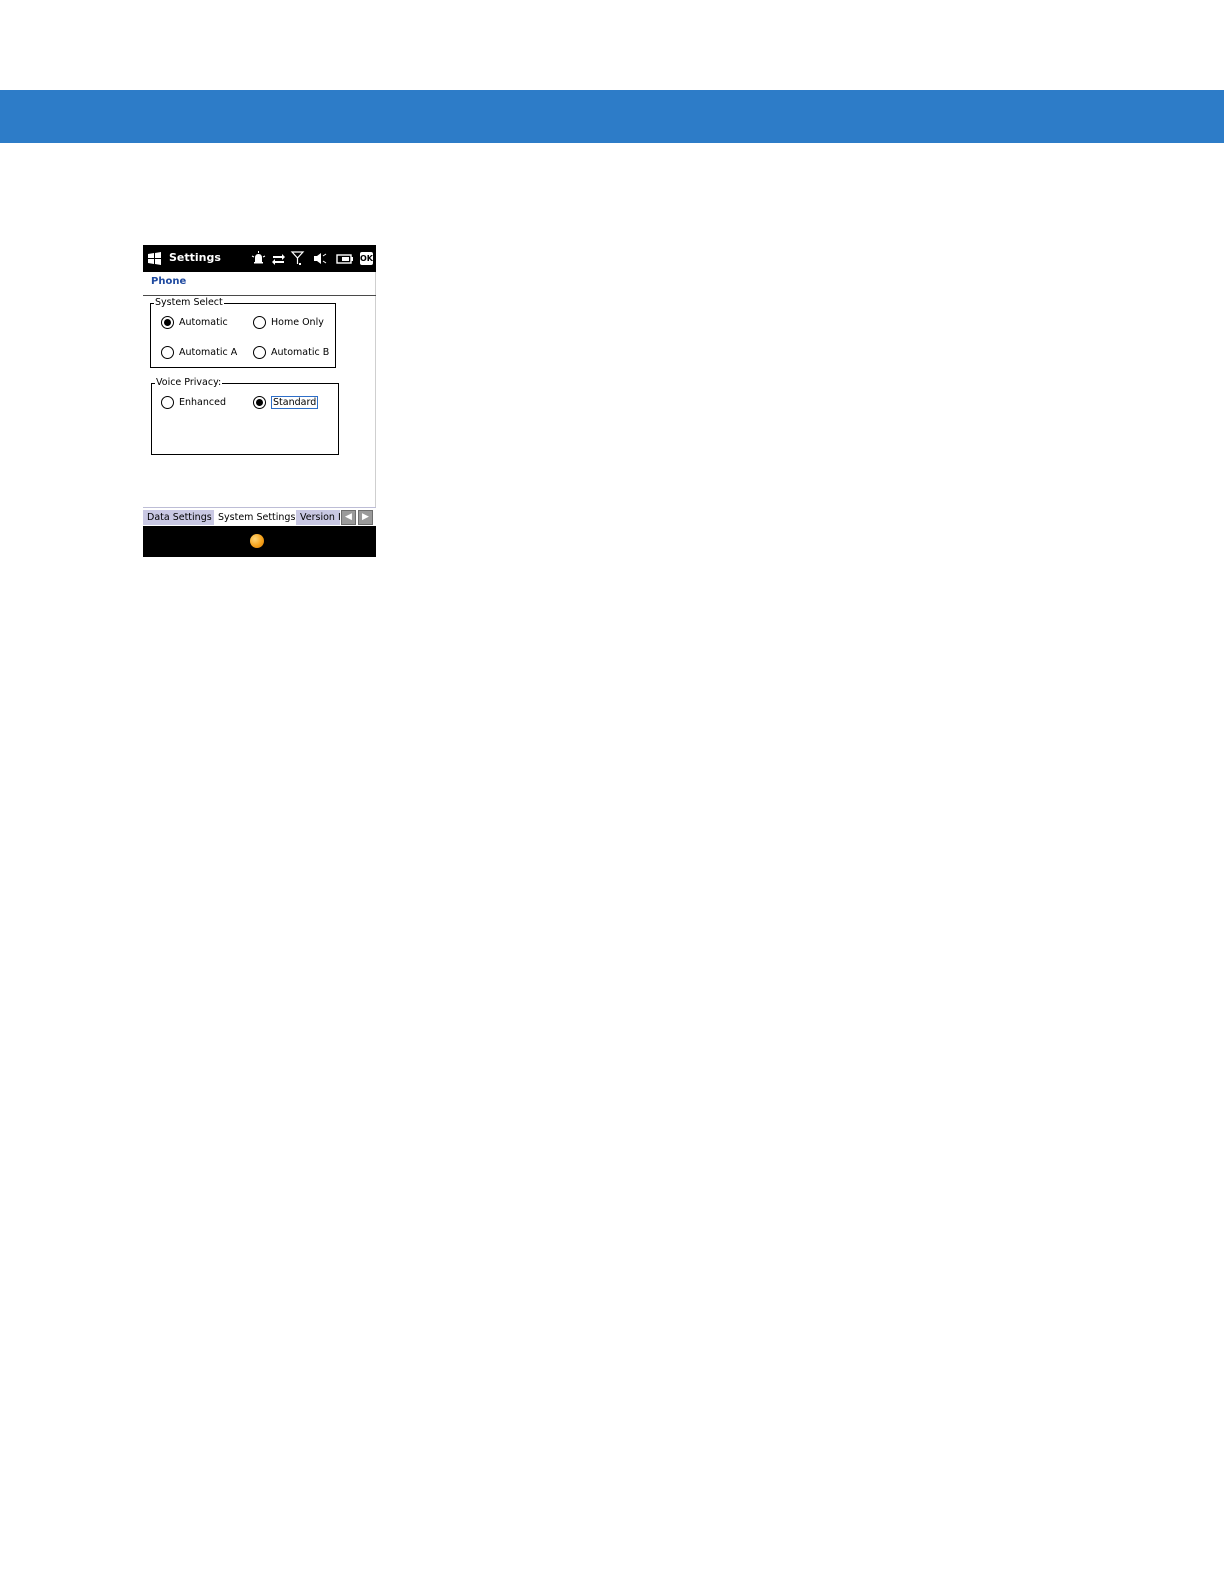 This screenshot has width=1224, height=1584. What do you see at coordinates (257, 541) in the screenshot?
I see `input-panel-icon` at bounding box center [257, 541].